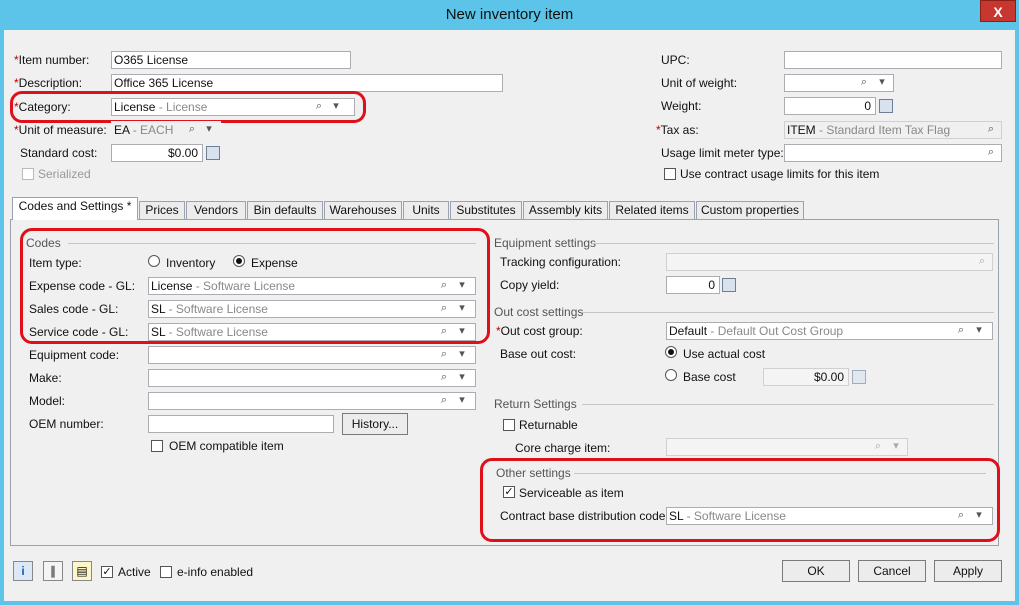 The image size is (1019, 605). What do you see at coordinates (893, 60) in the screenshot?
I see `upc-field` at bounding box center [893, 60].